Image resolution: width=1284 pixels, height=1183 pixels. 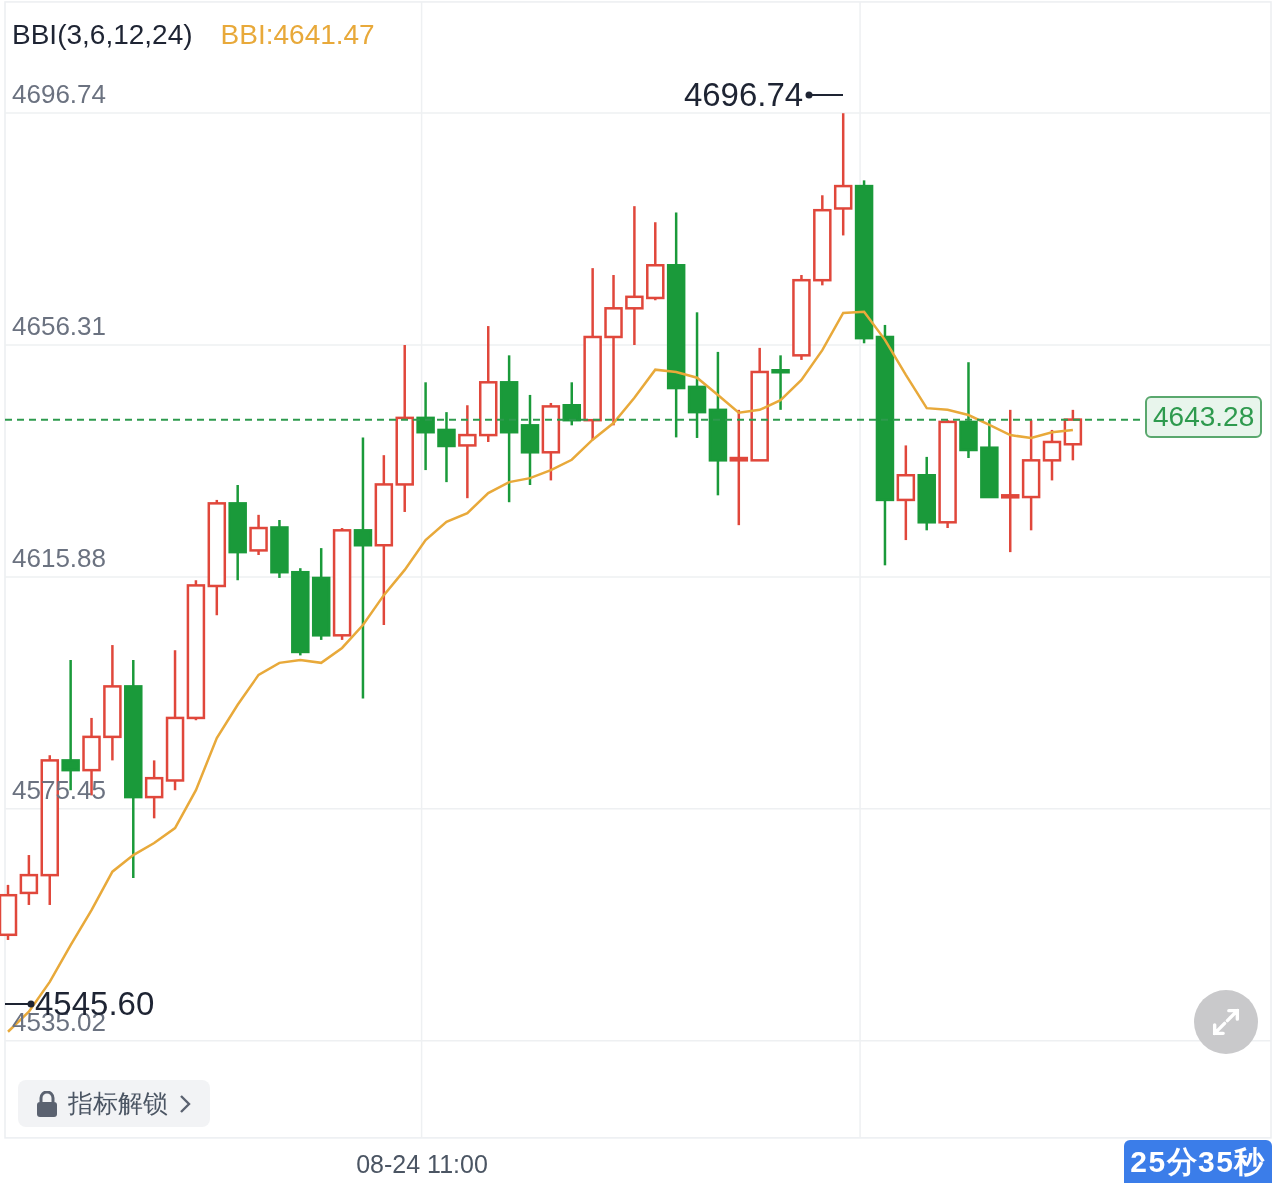 I want to click on y-axis-label: 4696.74, so click(x=59, y=94).